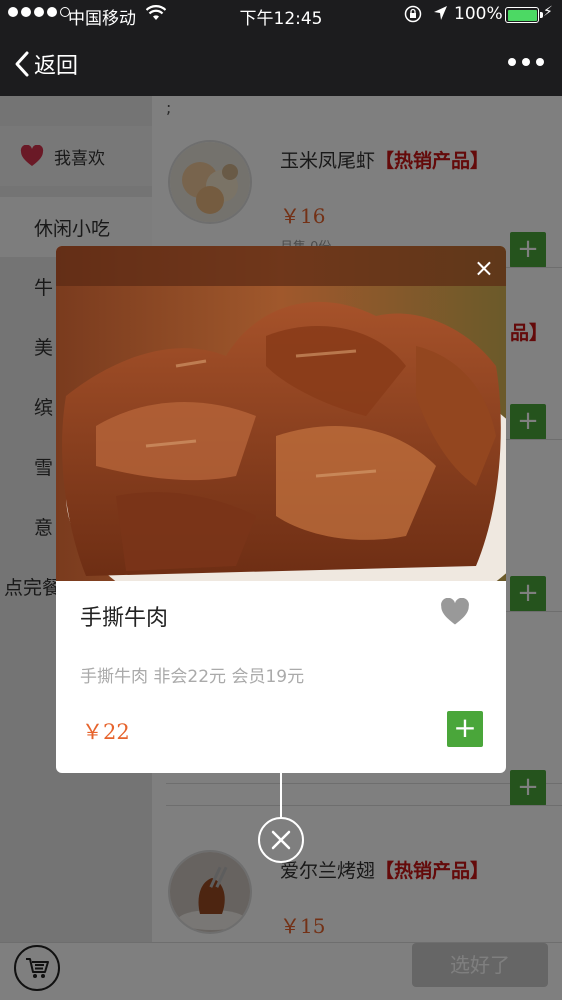 This screenshot has height=1000, width=562. Describe the element at coordinates (413, 16) in the screenshot. I see `rotation-lock-icon` at that location.